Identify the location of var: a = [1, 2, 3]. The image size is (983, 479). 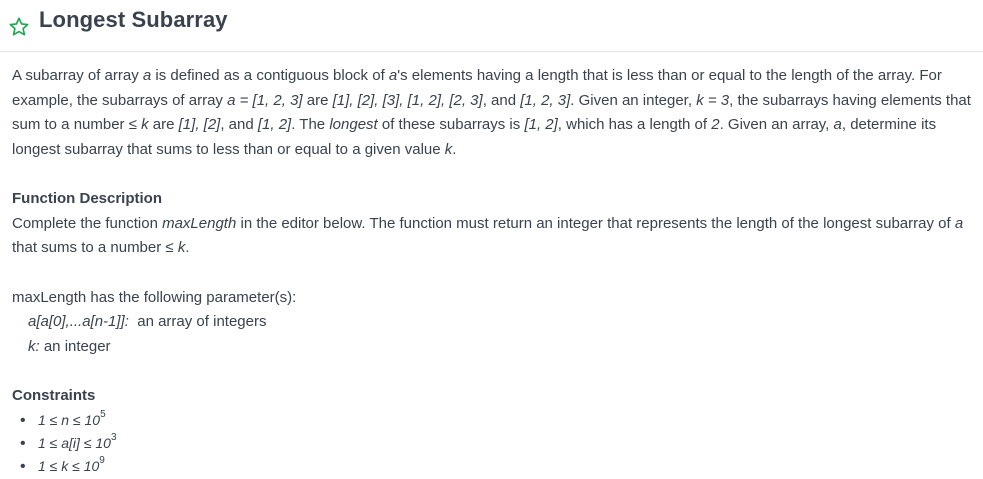
(265, 100).